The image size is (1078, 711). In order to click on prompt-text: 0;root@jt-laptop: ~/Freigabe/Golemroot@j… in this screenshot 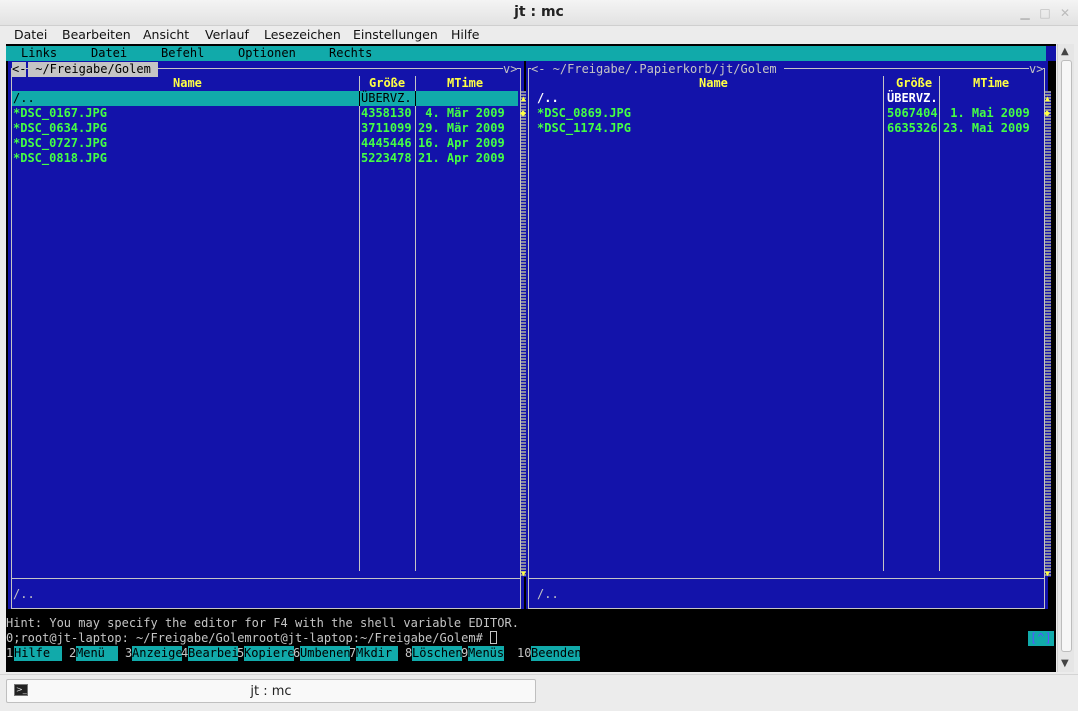, I will do `click(248, 638)`.